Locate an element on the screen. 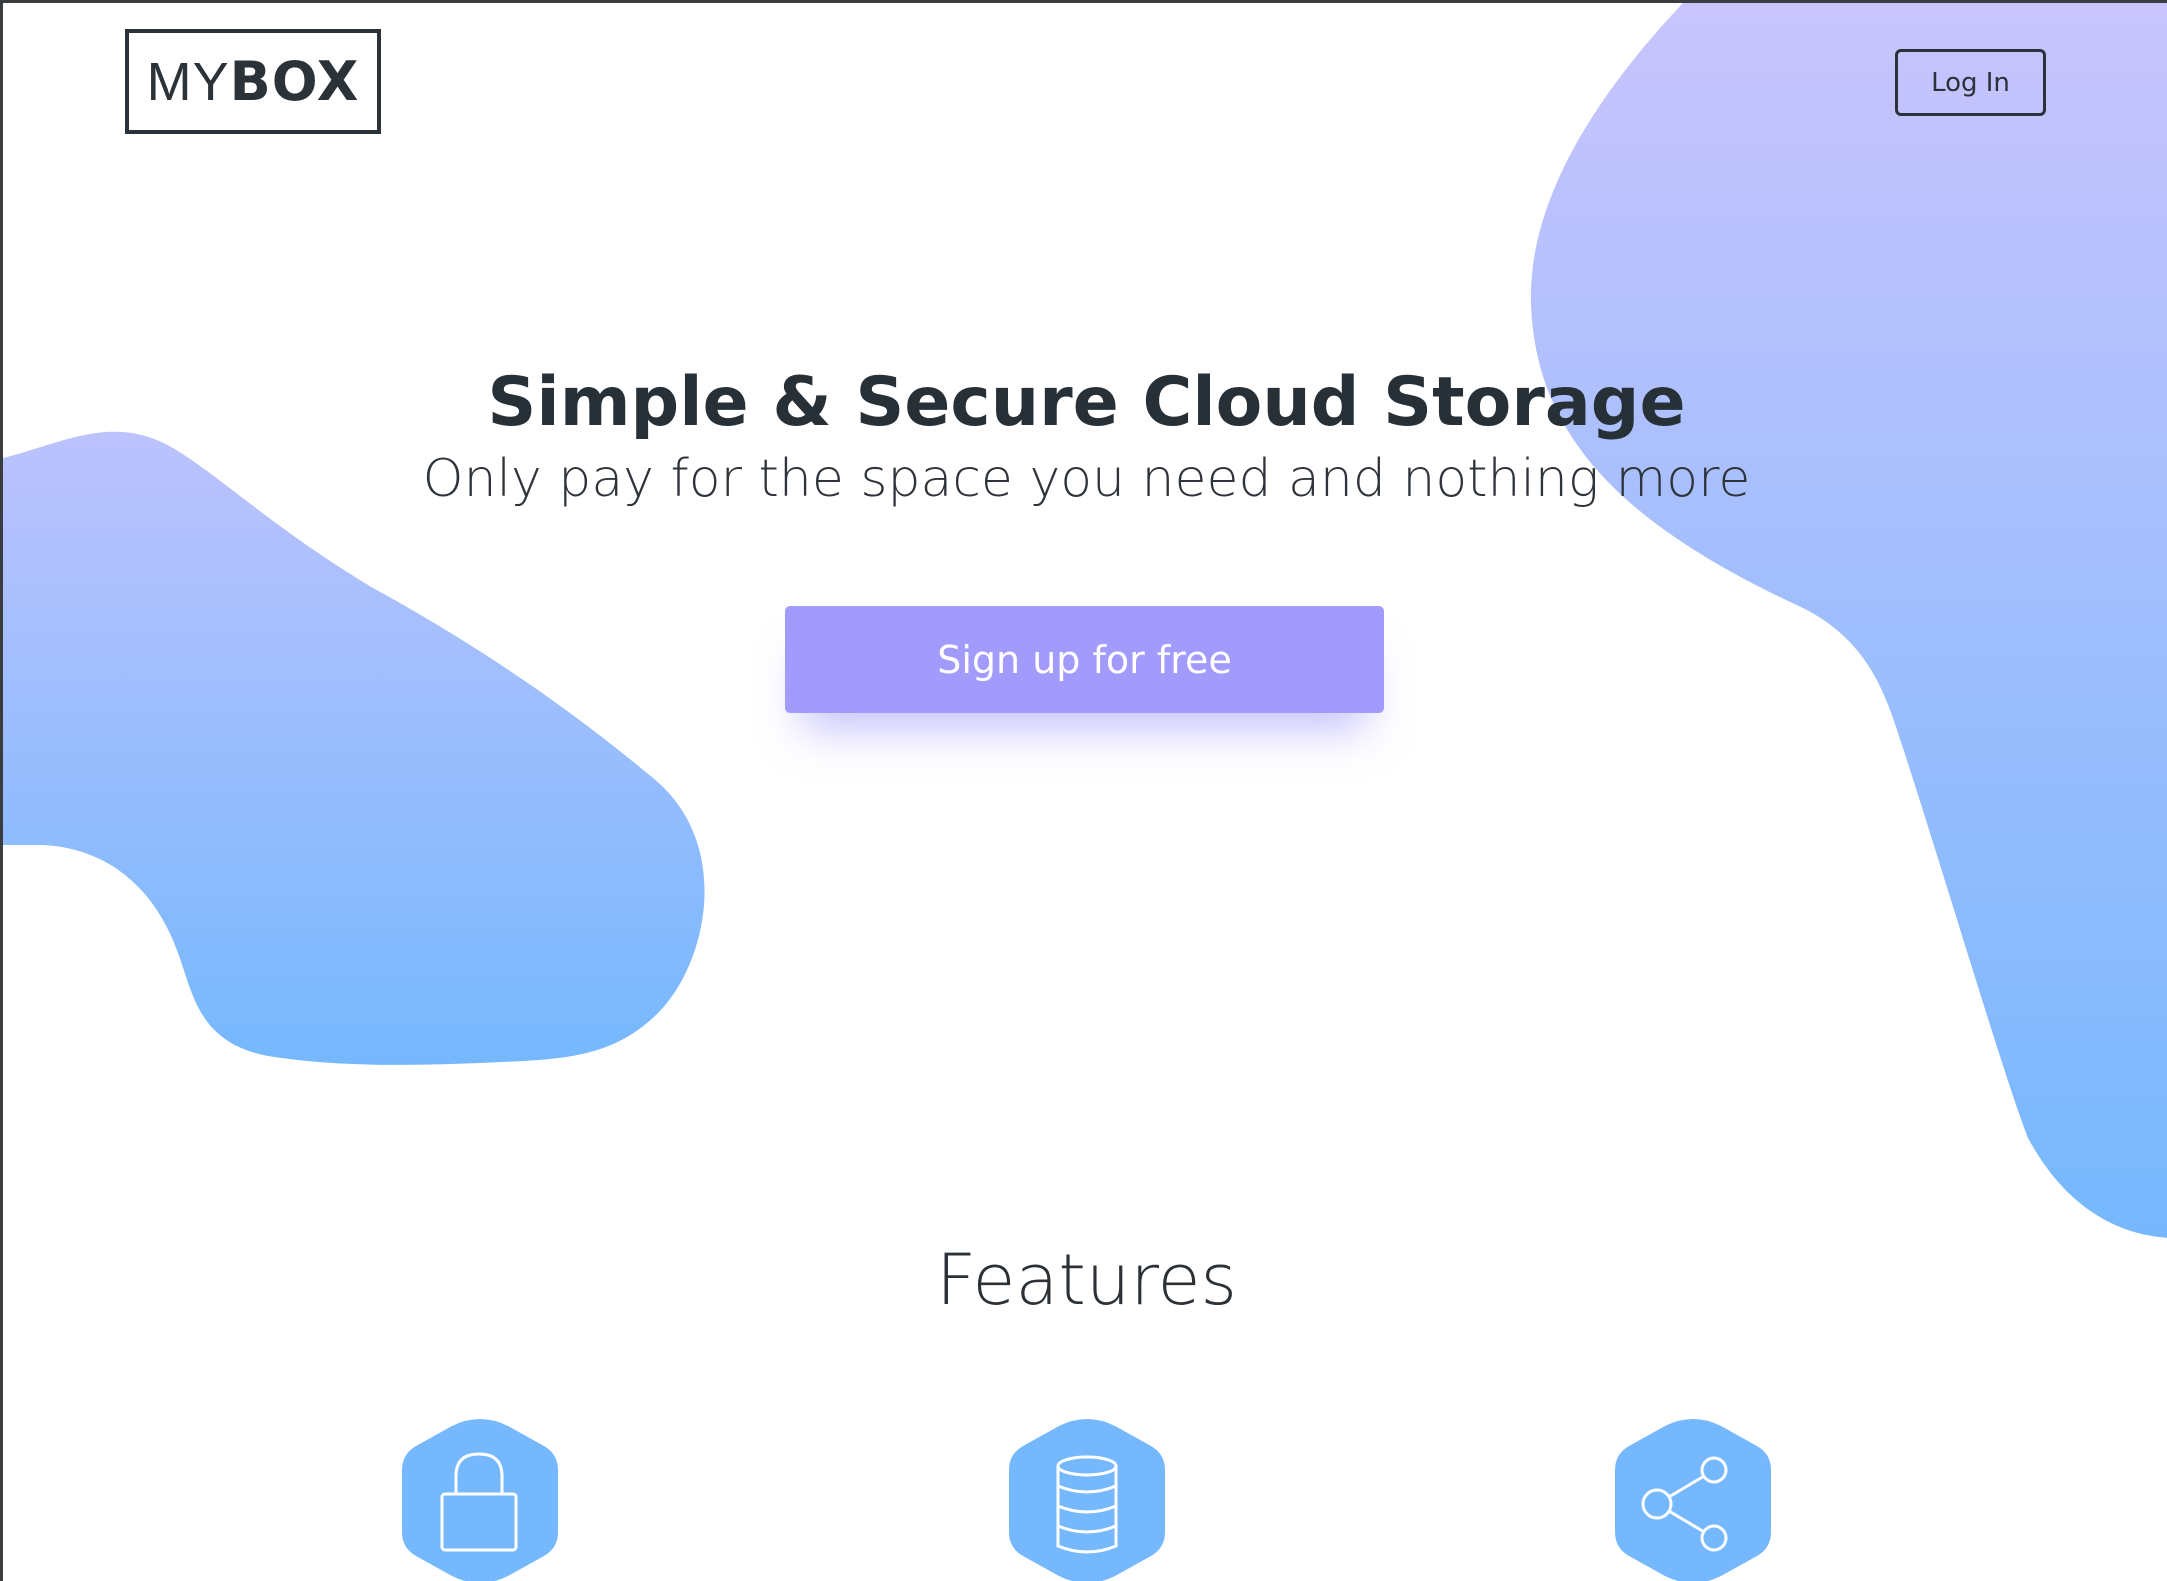 This screenshot has width=2167, height=1581. feature-item-sharing is located at coordinates (1693, 1499).